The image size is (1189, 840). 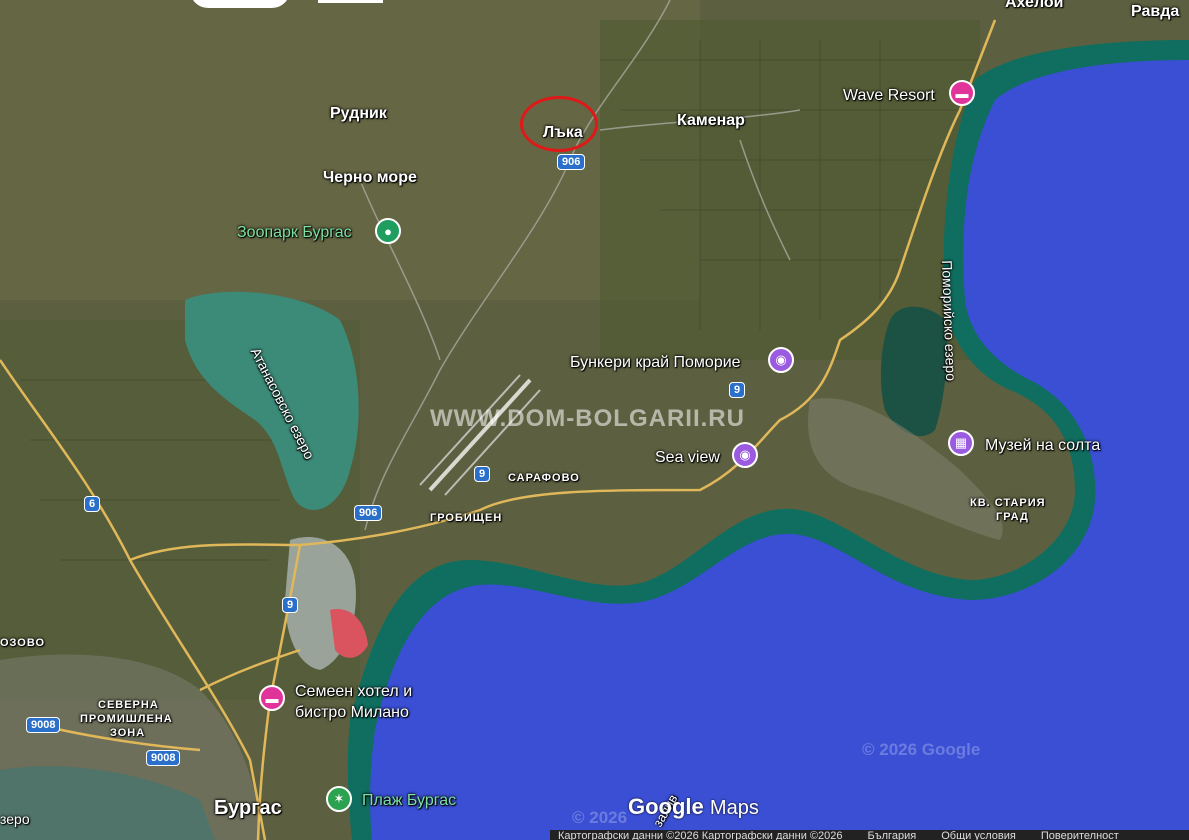 What do you see at coordinates (370, 177) in the screenshot?
I see `label-cherno-more: Черно море` at bounding box center [370, 177].